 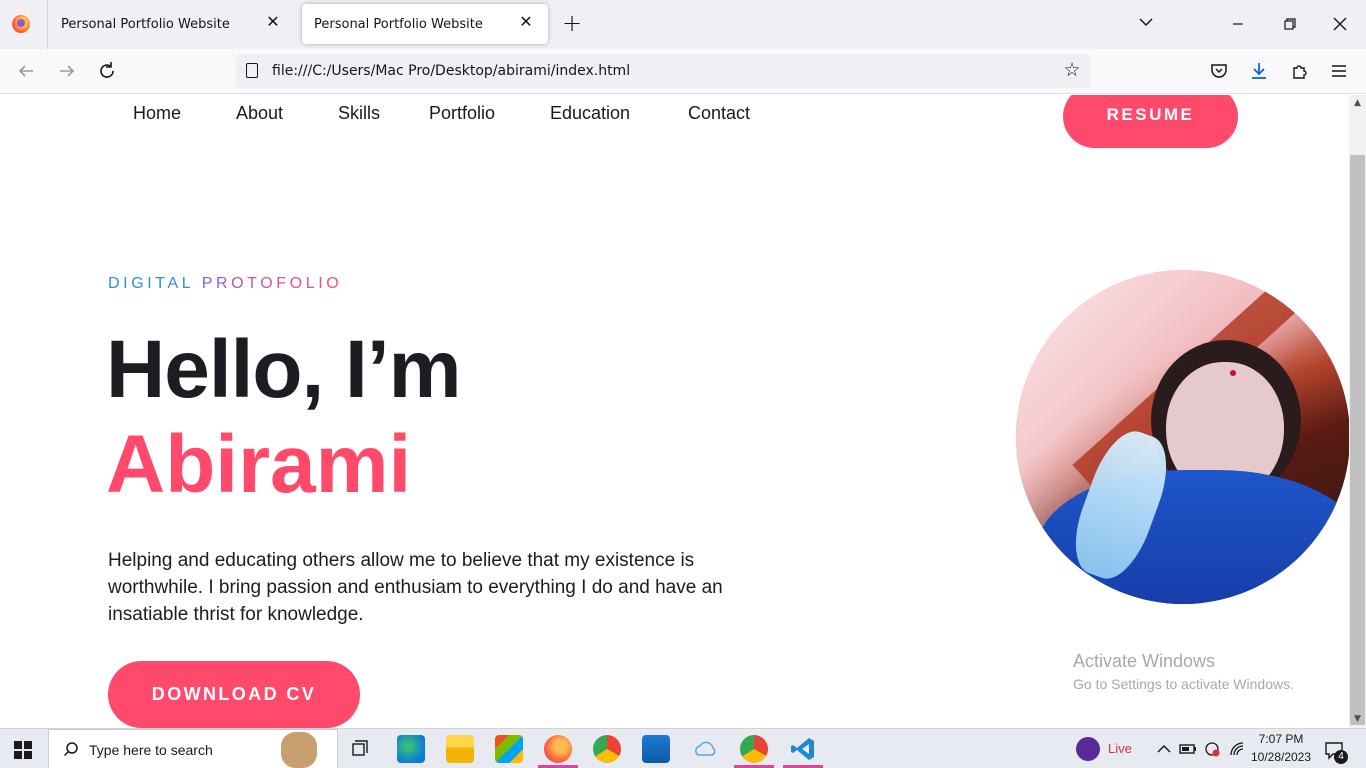 What do you see at coordinates (155, 283) in the screenshot?
I see `eyebrow-part-digital: DIGITAL` at bounding box center [155, 283].